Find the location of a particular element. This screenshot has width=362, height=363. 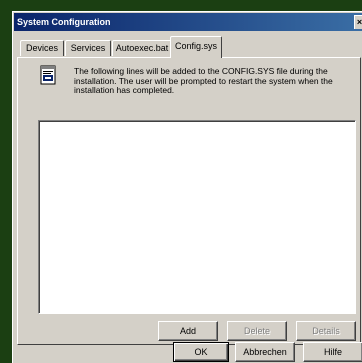

config-file-icon is located at coordinates (48, 75).